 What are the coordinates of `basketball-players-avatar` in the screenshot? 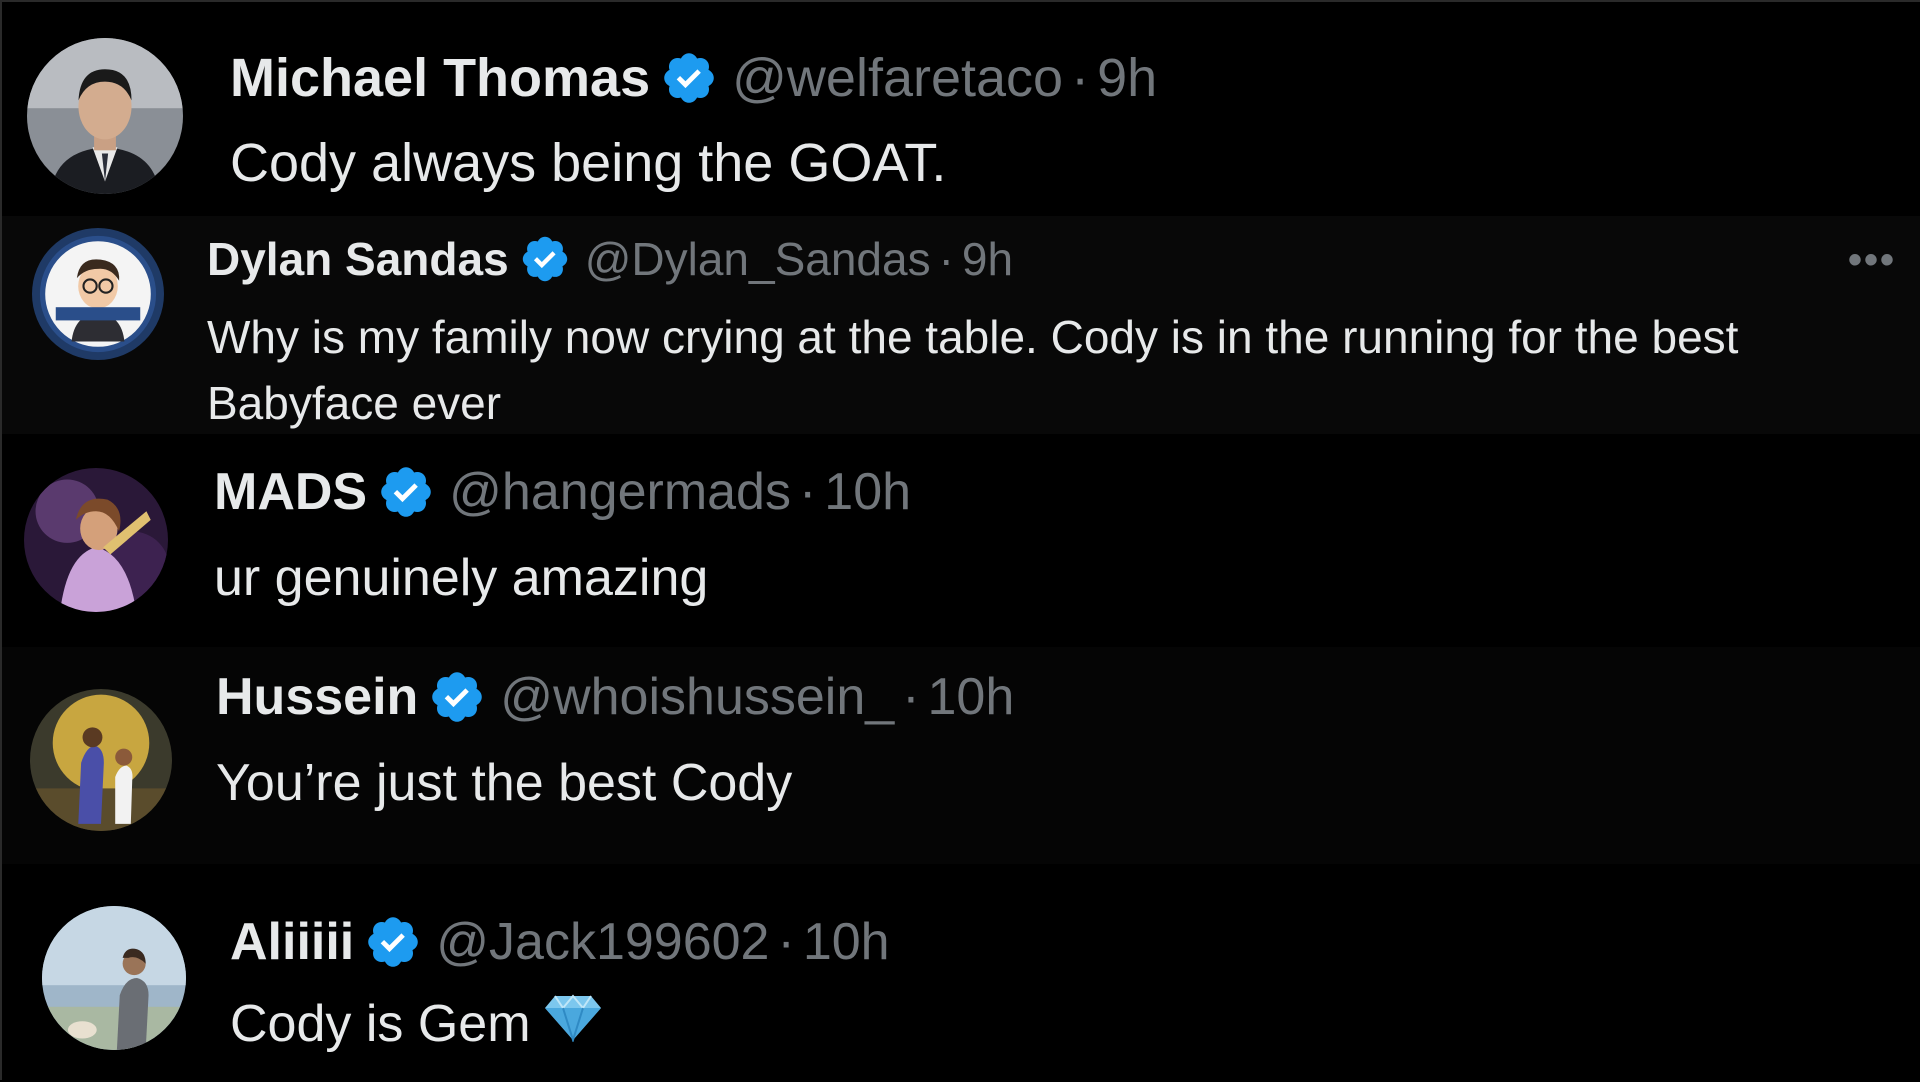 It's located at (101, 760).